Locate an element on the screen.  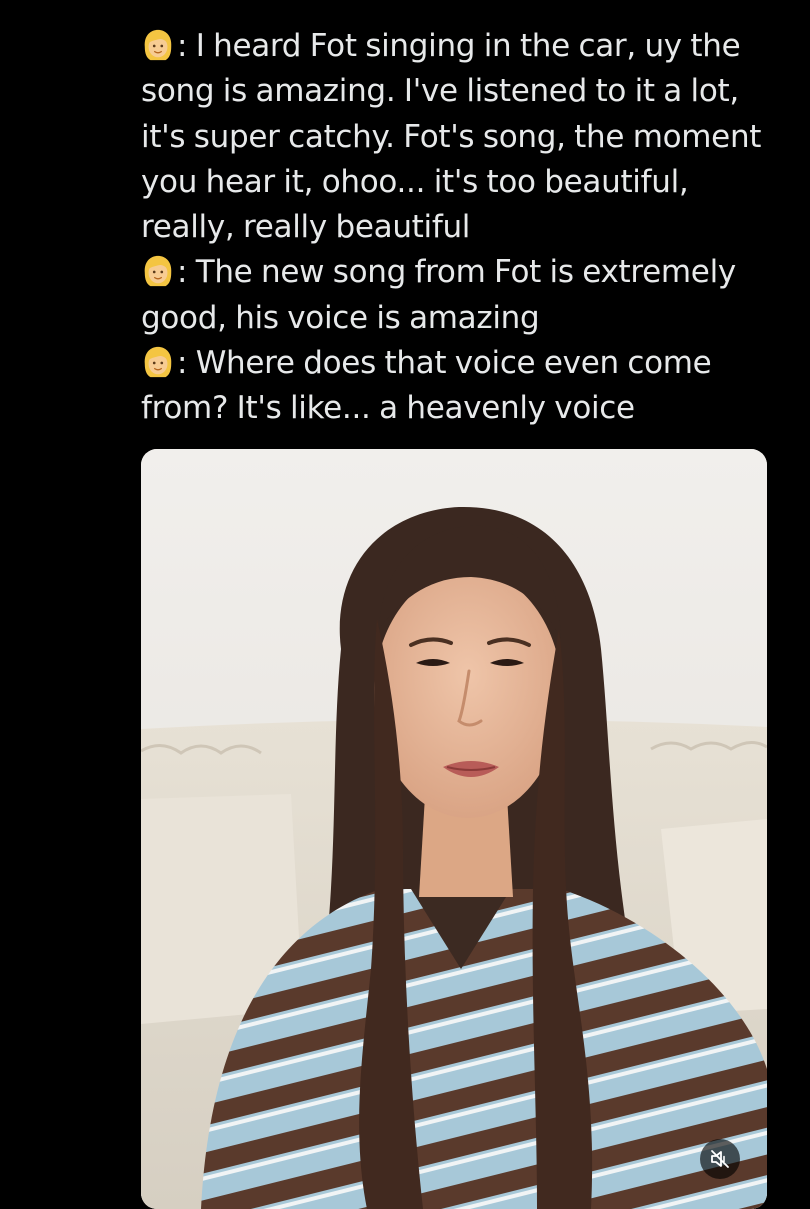
text-line: : I heard Fot singing in the car, uy the is located at coordinates (461, 46).